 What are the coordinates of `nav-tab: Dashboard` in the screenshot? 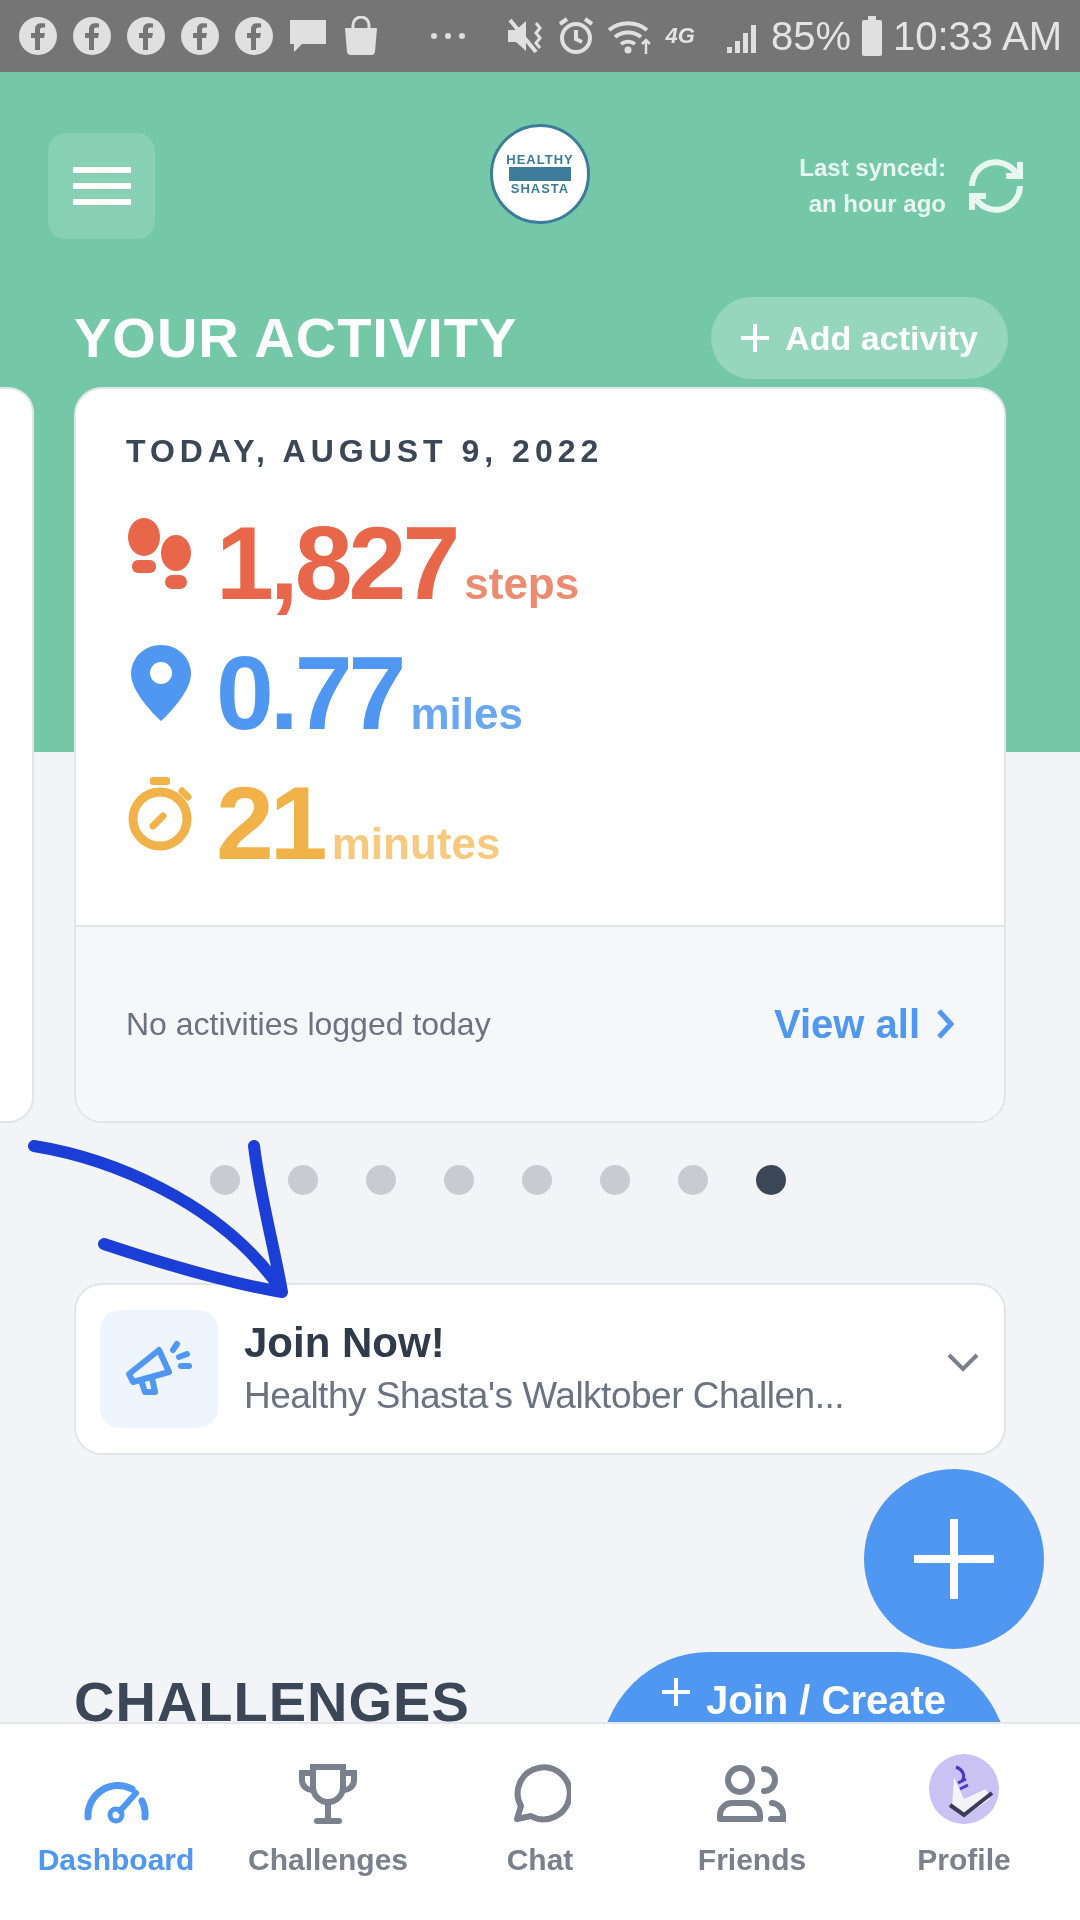 It's located at (116, 1822).